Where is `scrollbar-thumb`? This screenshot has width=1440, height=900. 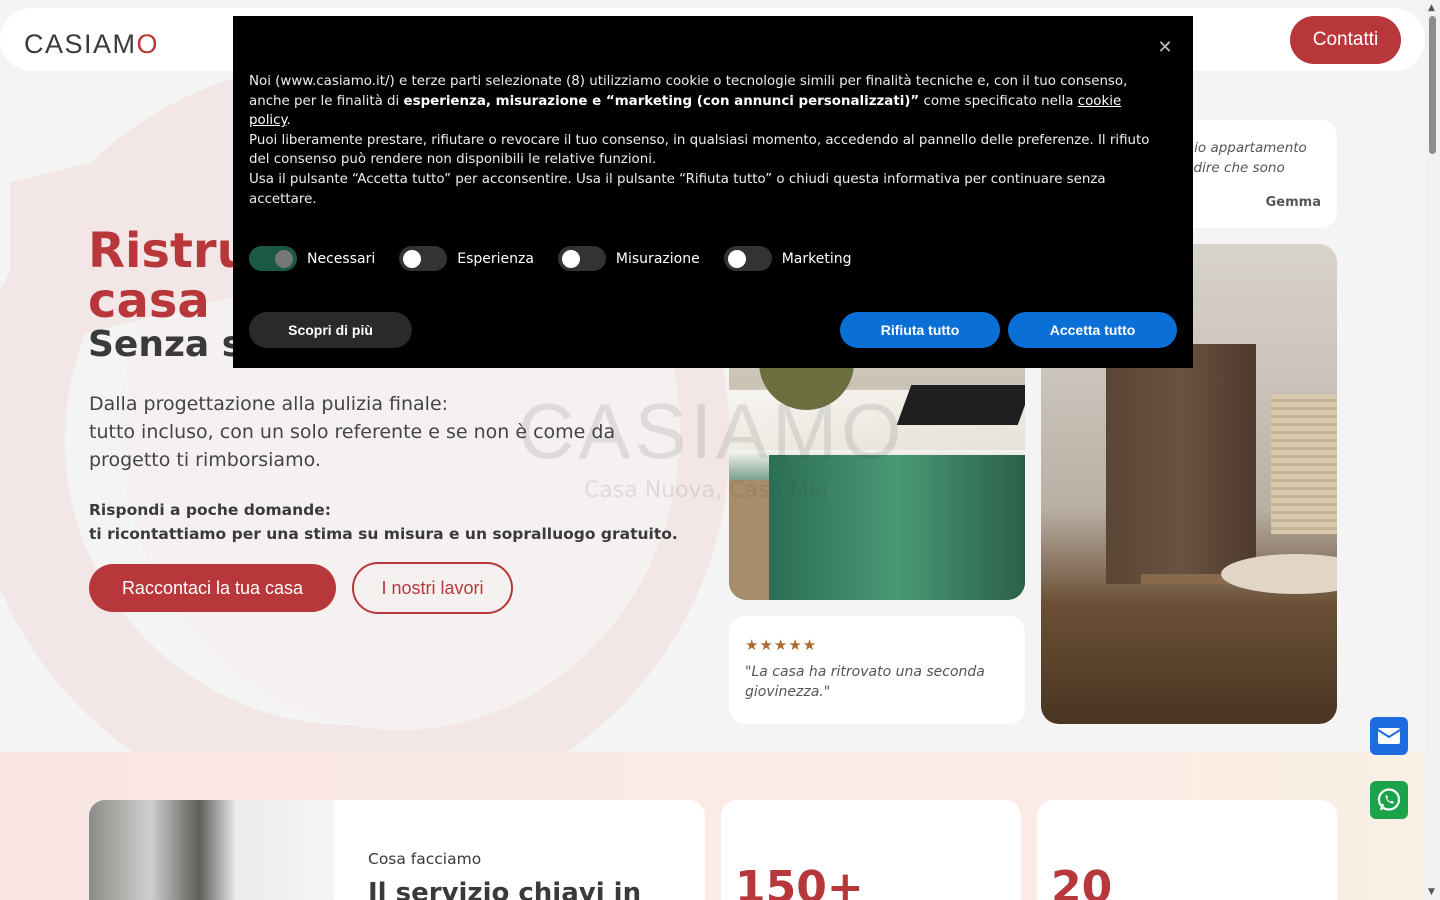 scrollbar-thumb is located at coordinates (1432, 85).